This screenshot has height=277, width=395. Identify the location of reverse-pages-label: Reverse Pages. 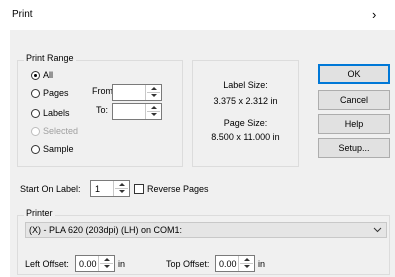
(178, 189).